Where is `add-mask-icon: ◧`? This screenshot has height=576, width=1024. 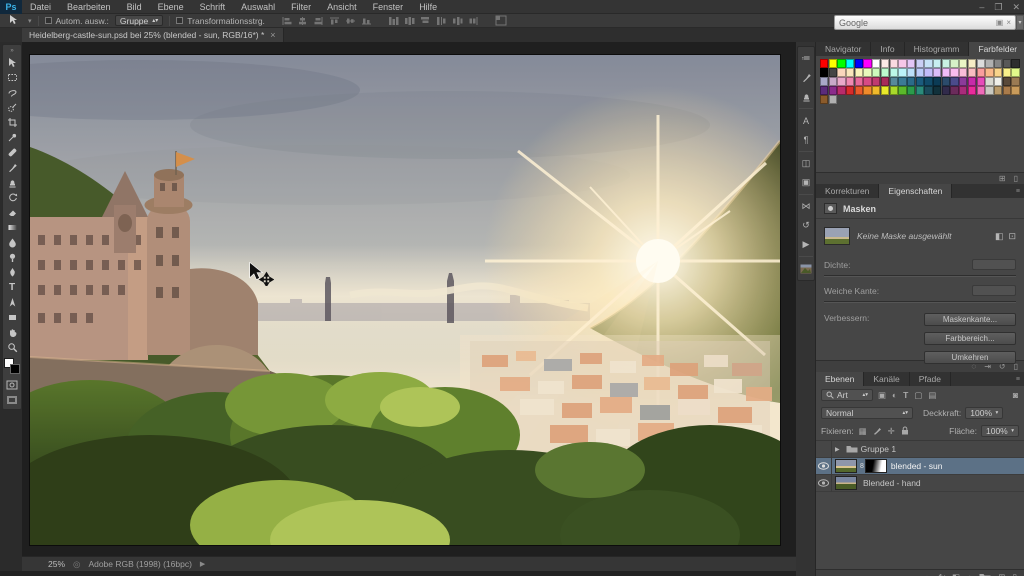 add-mask-icon: ◧ is located at coordinates (956, 574).